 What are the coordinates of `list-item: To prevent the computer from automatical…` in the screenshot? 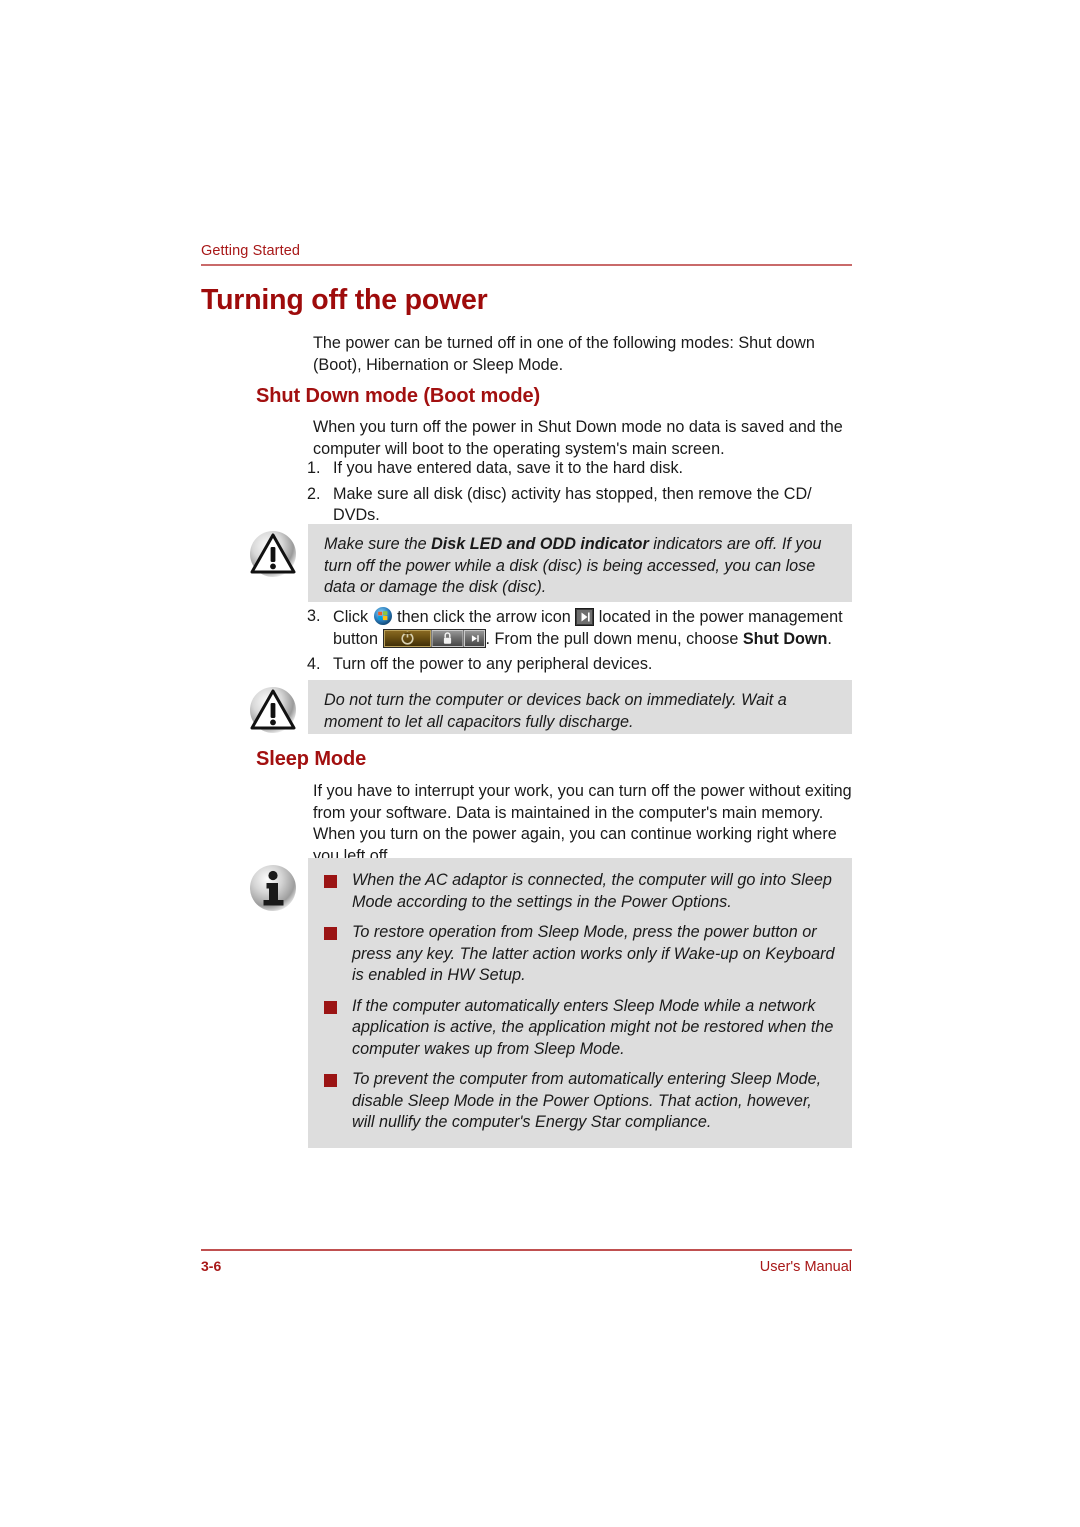 It's located at (581, 1101).